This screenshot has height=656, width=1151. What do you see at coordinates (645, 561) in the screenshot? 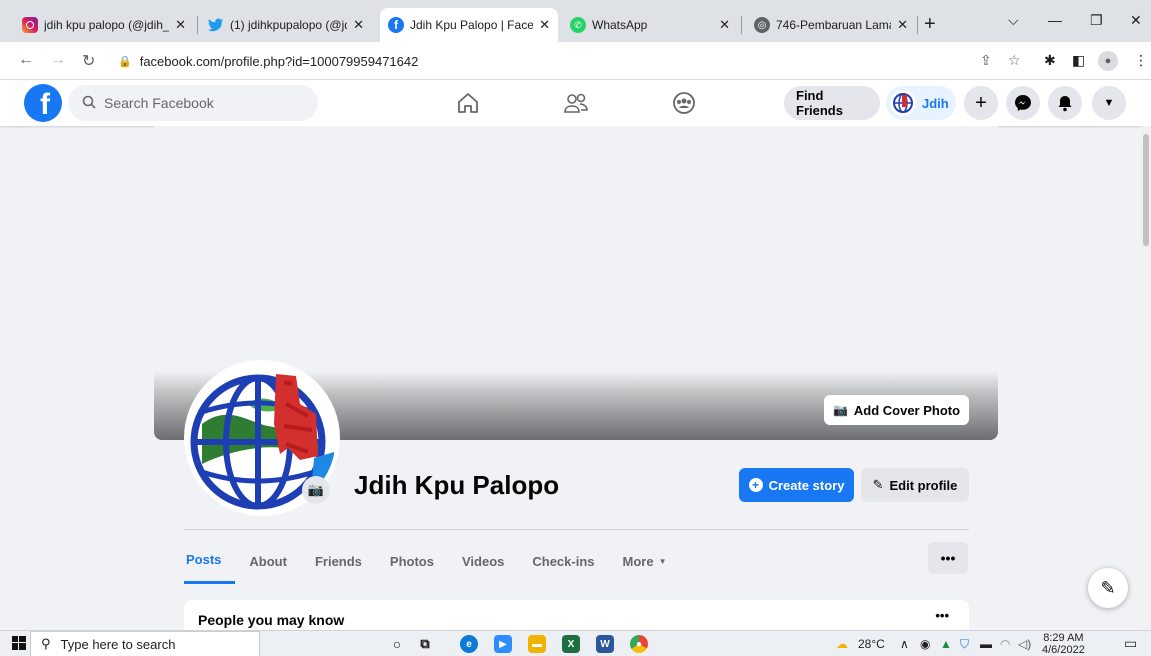
I see `tab-more: More ▼` at bounding box center [645, 561].